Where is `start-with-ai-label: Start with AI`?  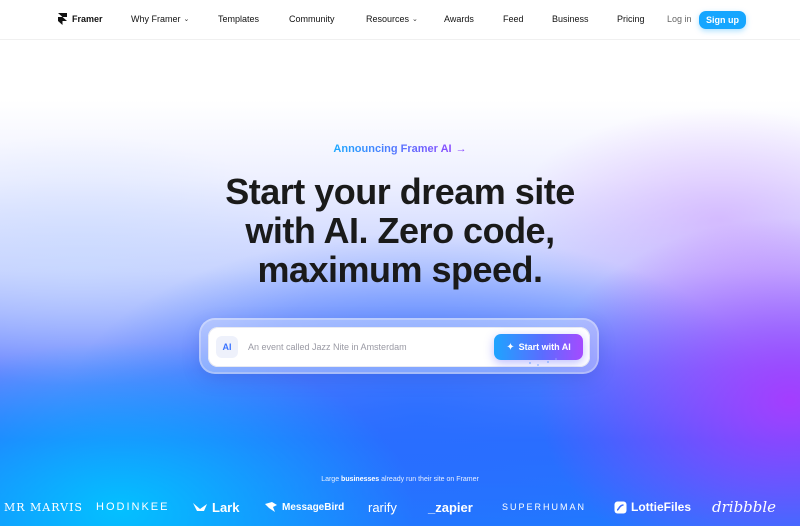
start-with-ai-label: Start with AI is located at coordinates (544, 347).